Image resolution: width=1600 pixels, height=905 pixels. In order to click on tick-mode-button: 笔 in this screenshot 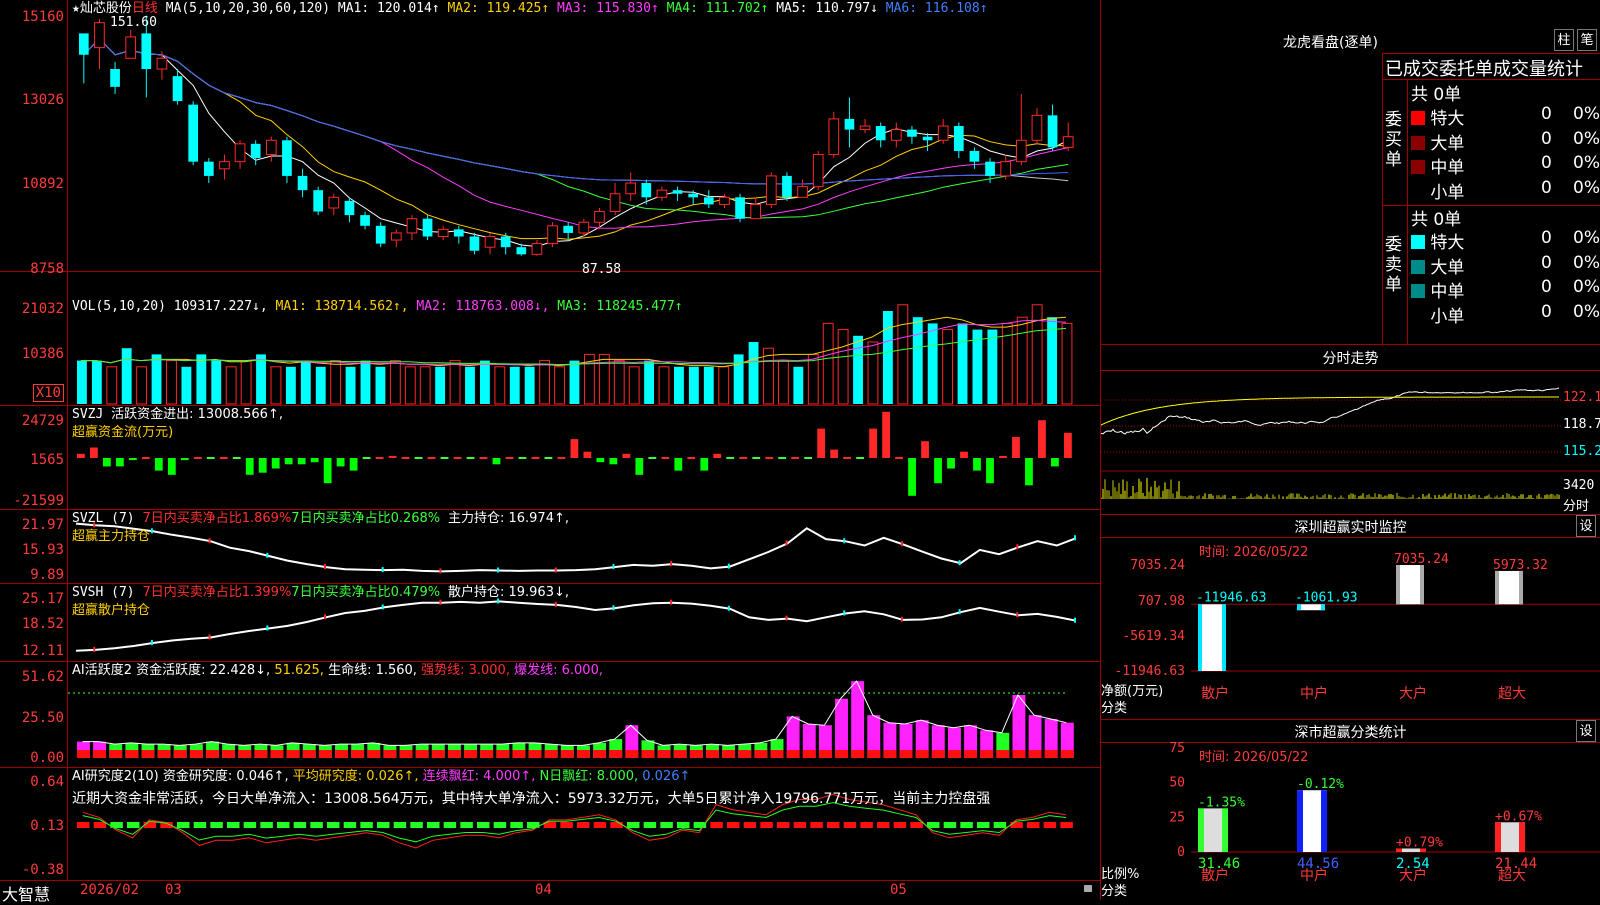, I will do `click(1587, 40)`.